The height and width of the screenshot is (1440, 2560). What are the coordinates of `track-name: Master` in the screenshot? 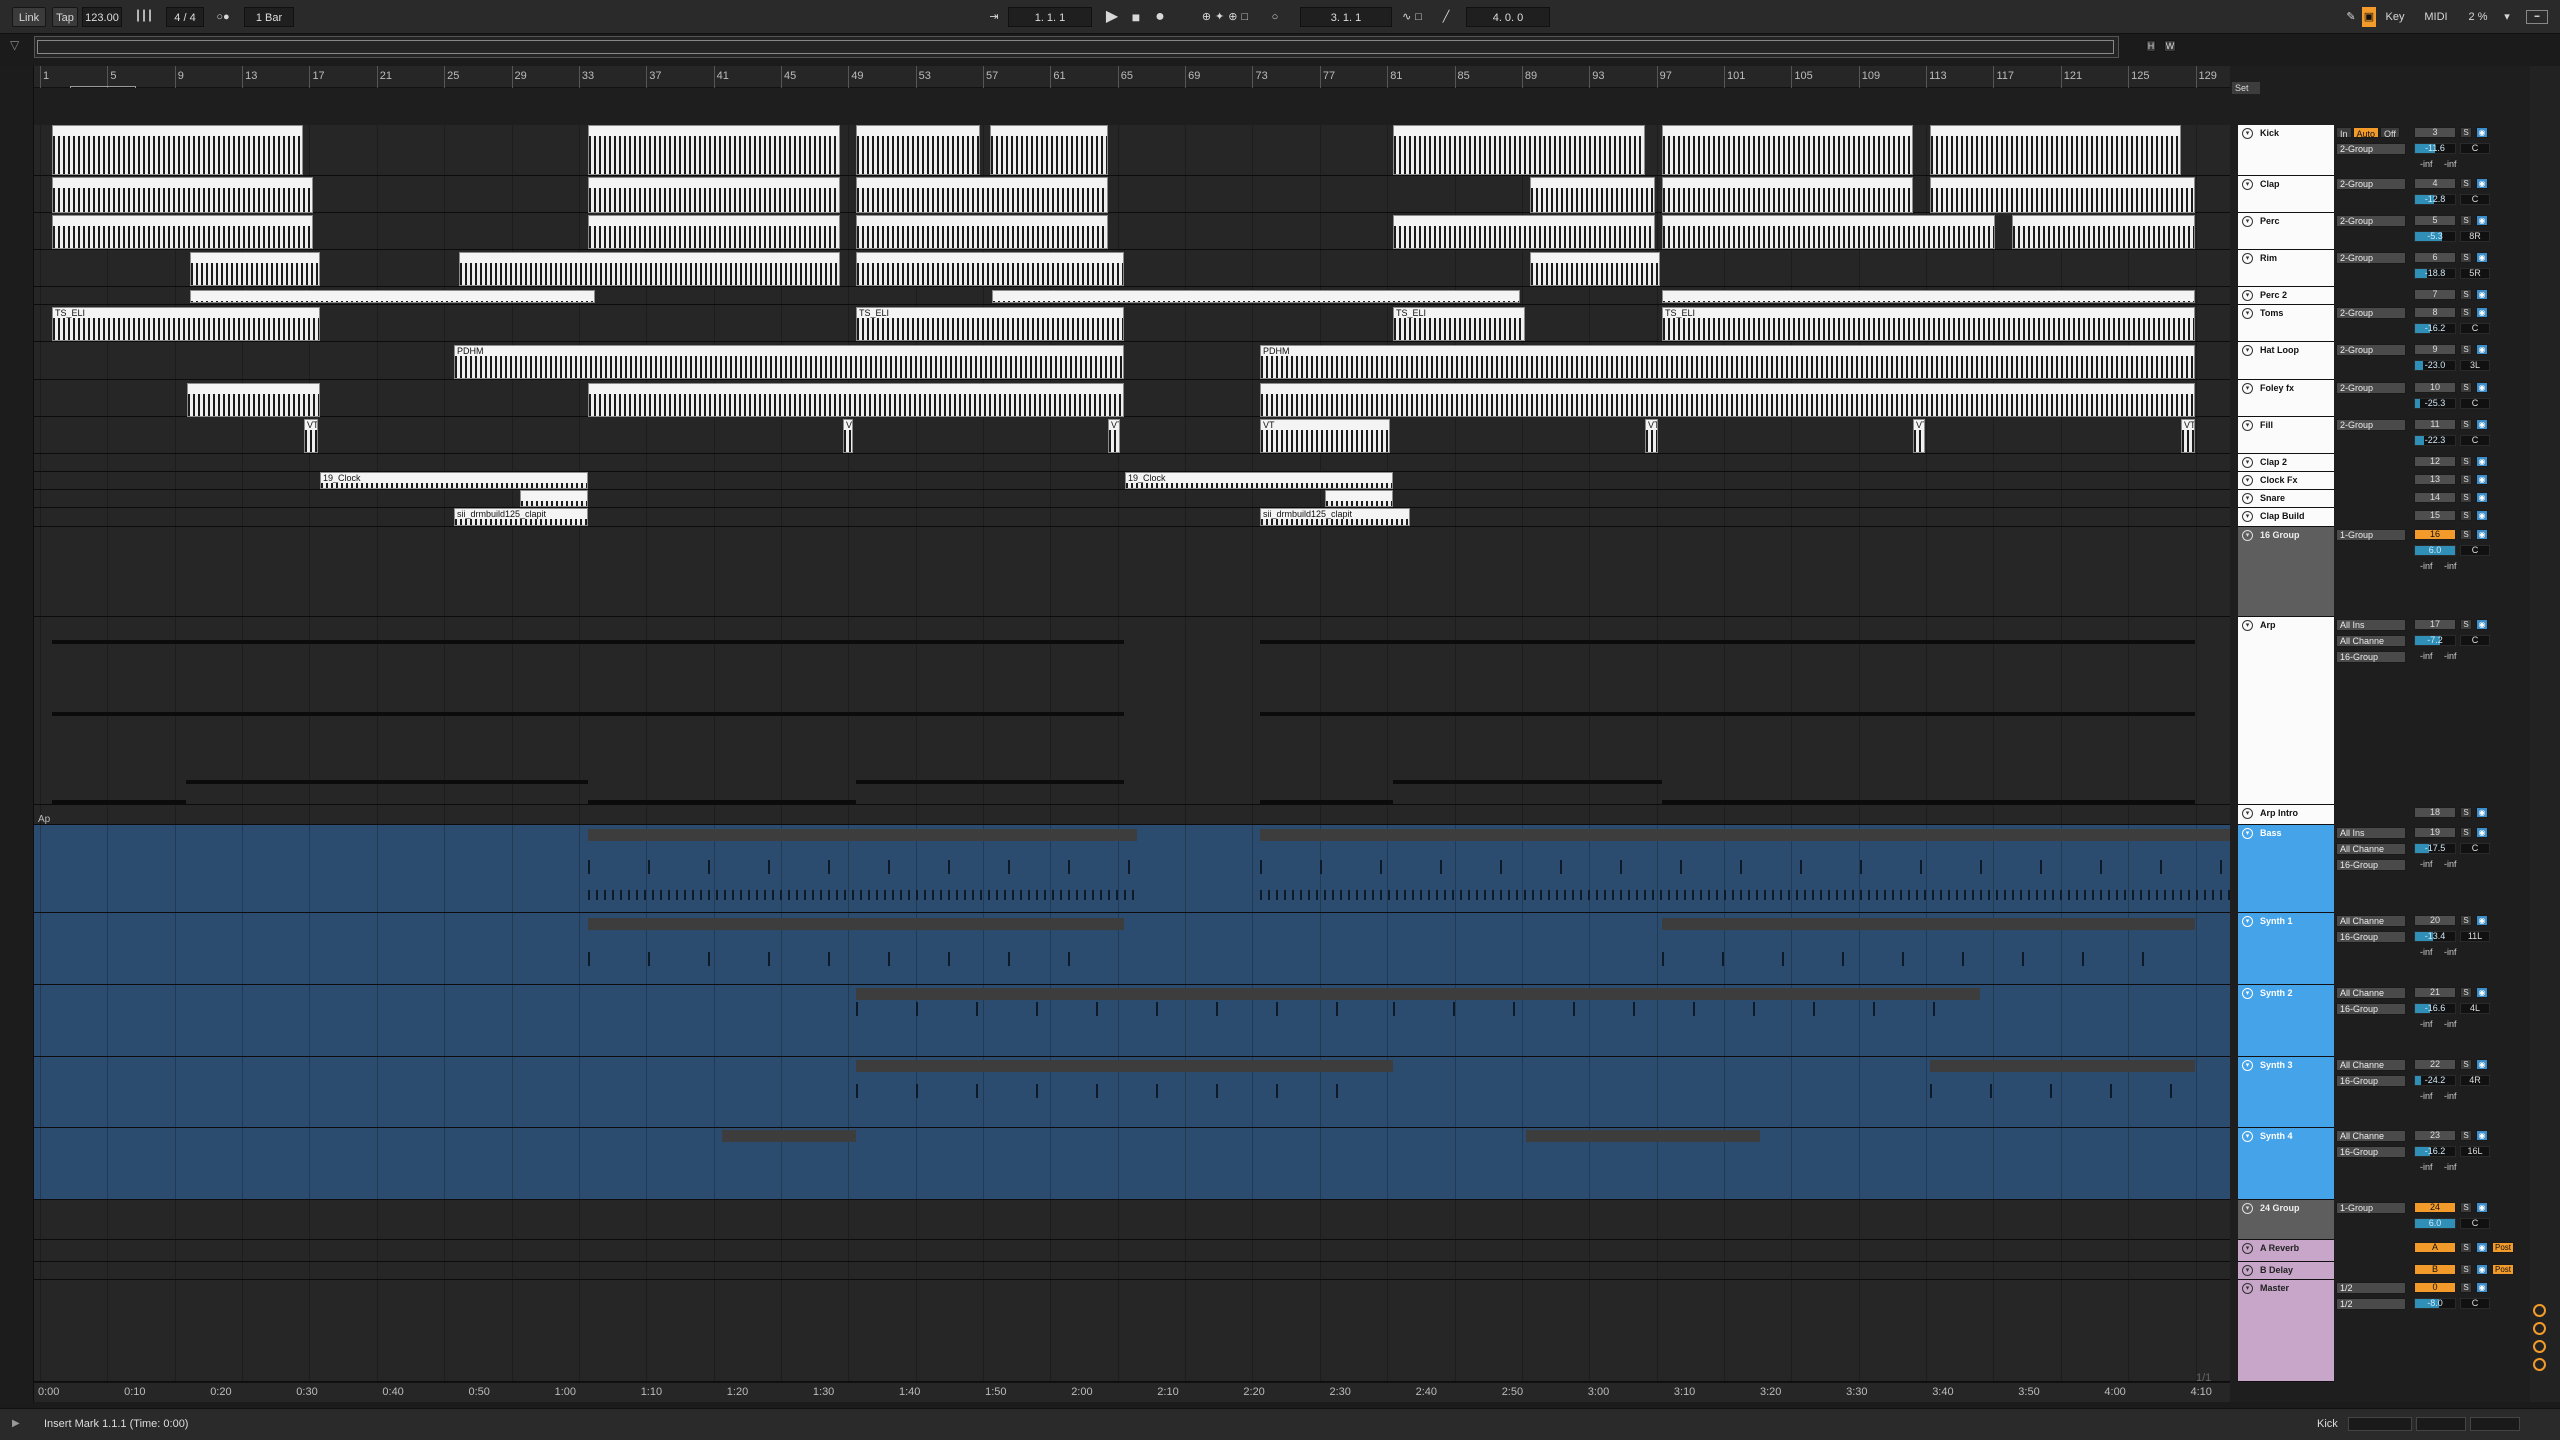 It's located at (2274, 1288).